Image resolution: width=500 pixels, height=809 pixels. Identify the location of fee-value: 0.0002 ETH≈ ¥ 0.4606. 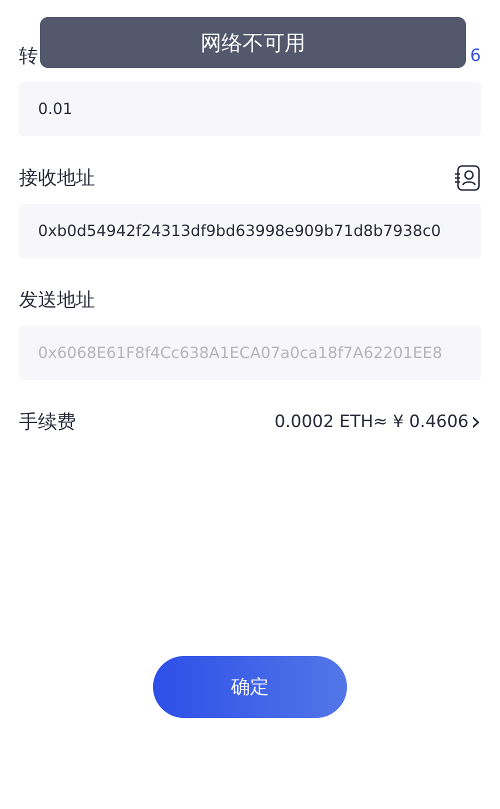
(371, 422).